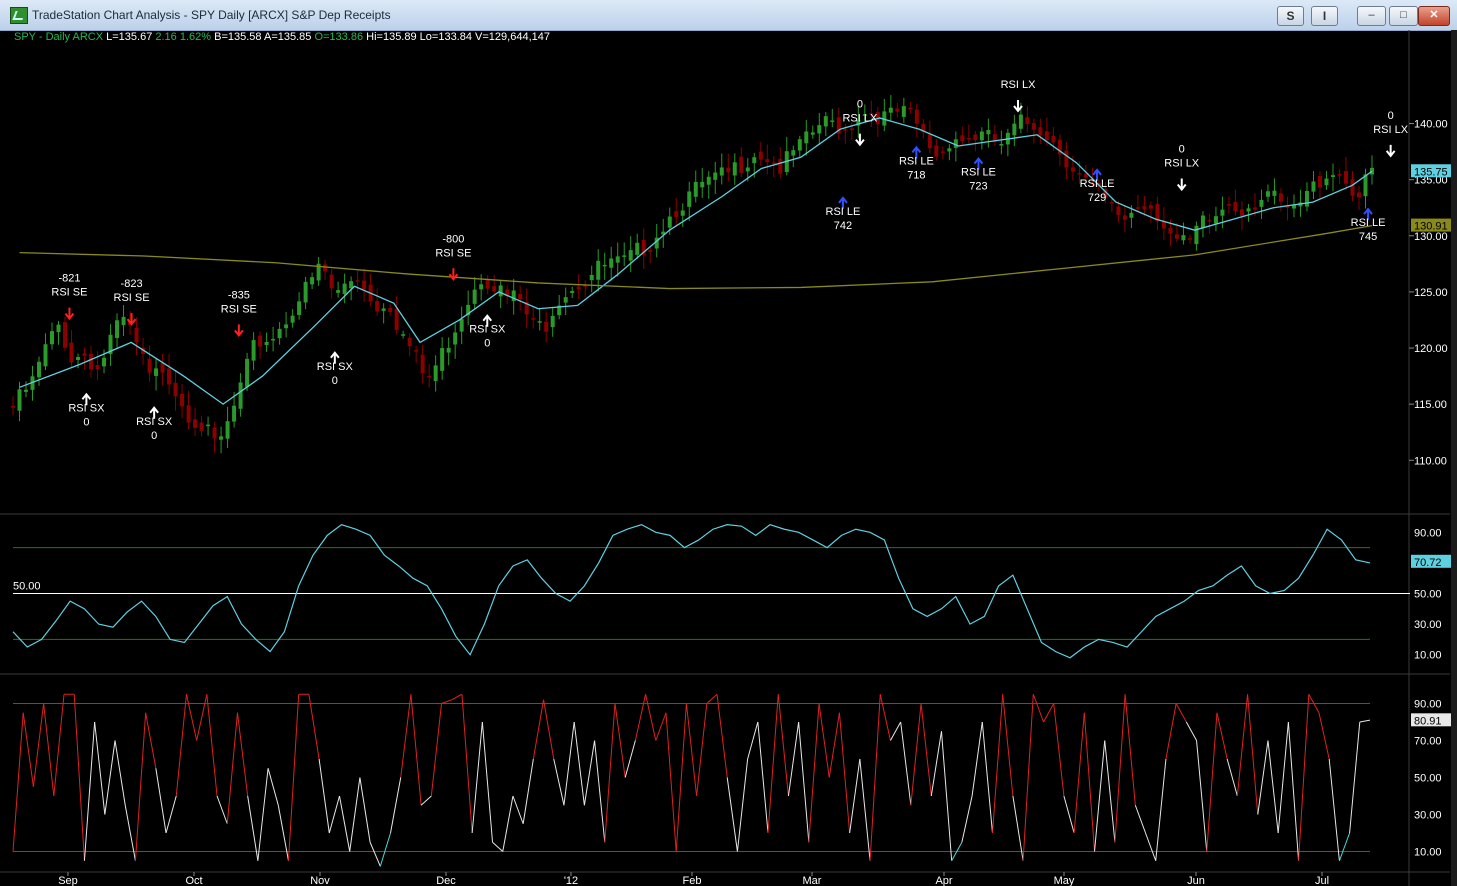 Image resolution: width=1457 pixels, height=886 pixels. Describe the element at coordinates (843, 214) in the screenshot. I see `signal-marker: RSI LE 742` at that location.